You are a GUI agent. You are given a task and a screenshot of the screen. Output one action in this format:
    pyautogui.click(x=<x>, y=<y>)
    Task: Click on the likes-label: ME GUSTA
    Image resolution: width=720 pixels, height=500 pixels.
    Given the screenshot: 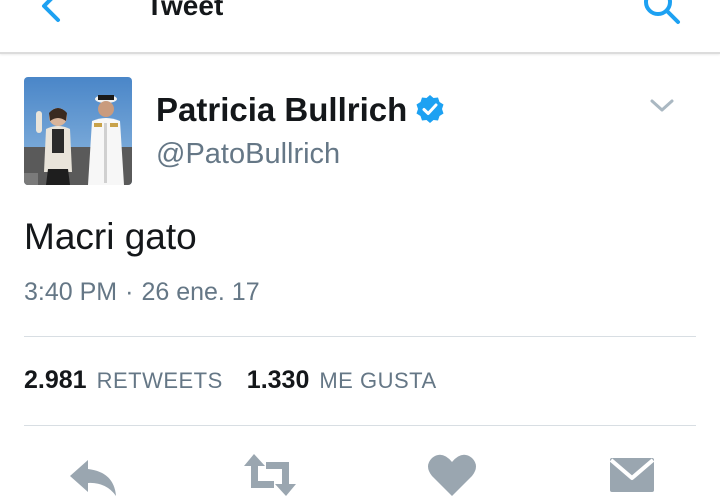 What is the action you would take?
    pyautogui.click(x=377, y=381)
    